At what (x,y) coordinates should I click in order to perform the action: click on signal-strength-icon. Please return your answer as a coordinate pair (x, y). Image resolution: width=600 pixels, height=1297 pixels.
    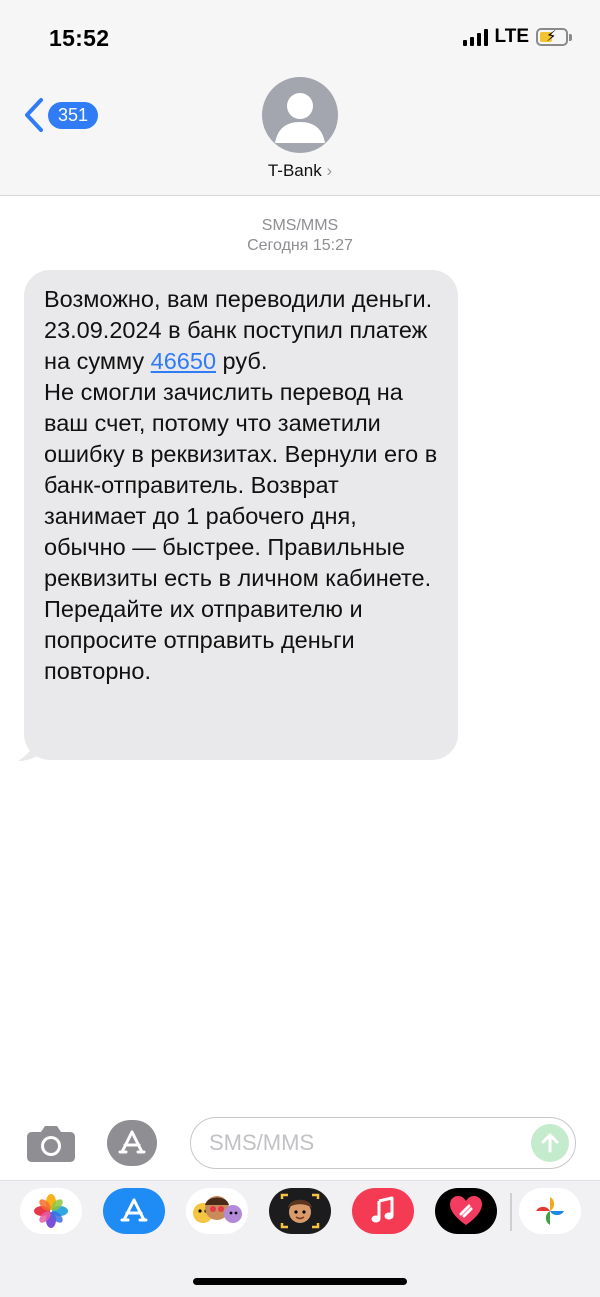
    Looking at the image, I should click on (475, 37).